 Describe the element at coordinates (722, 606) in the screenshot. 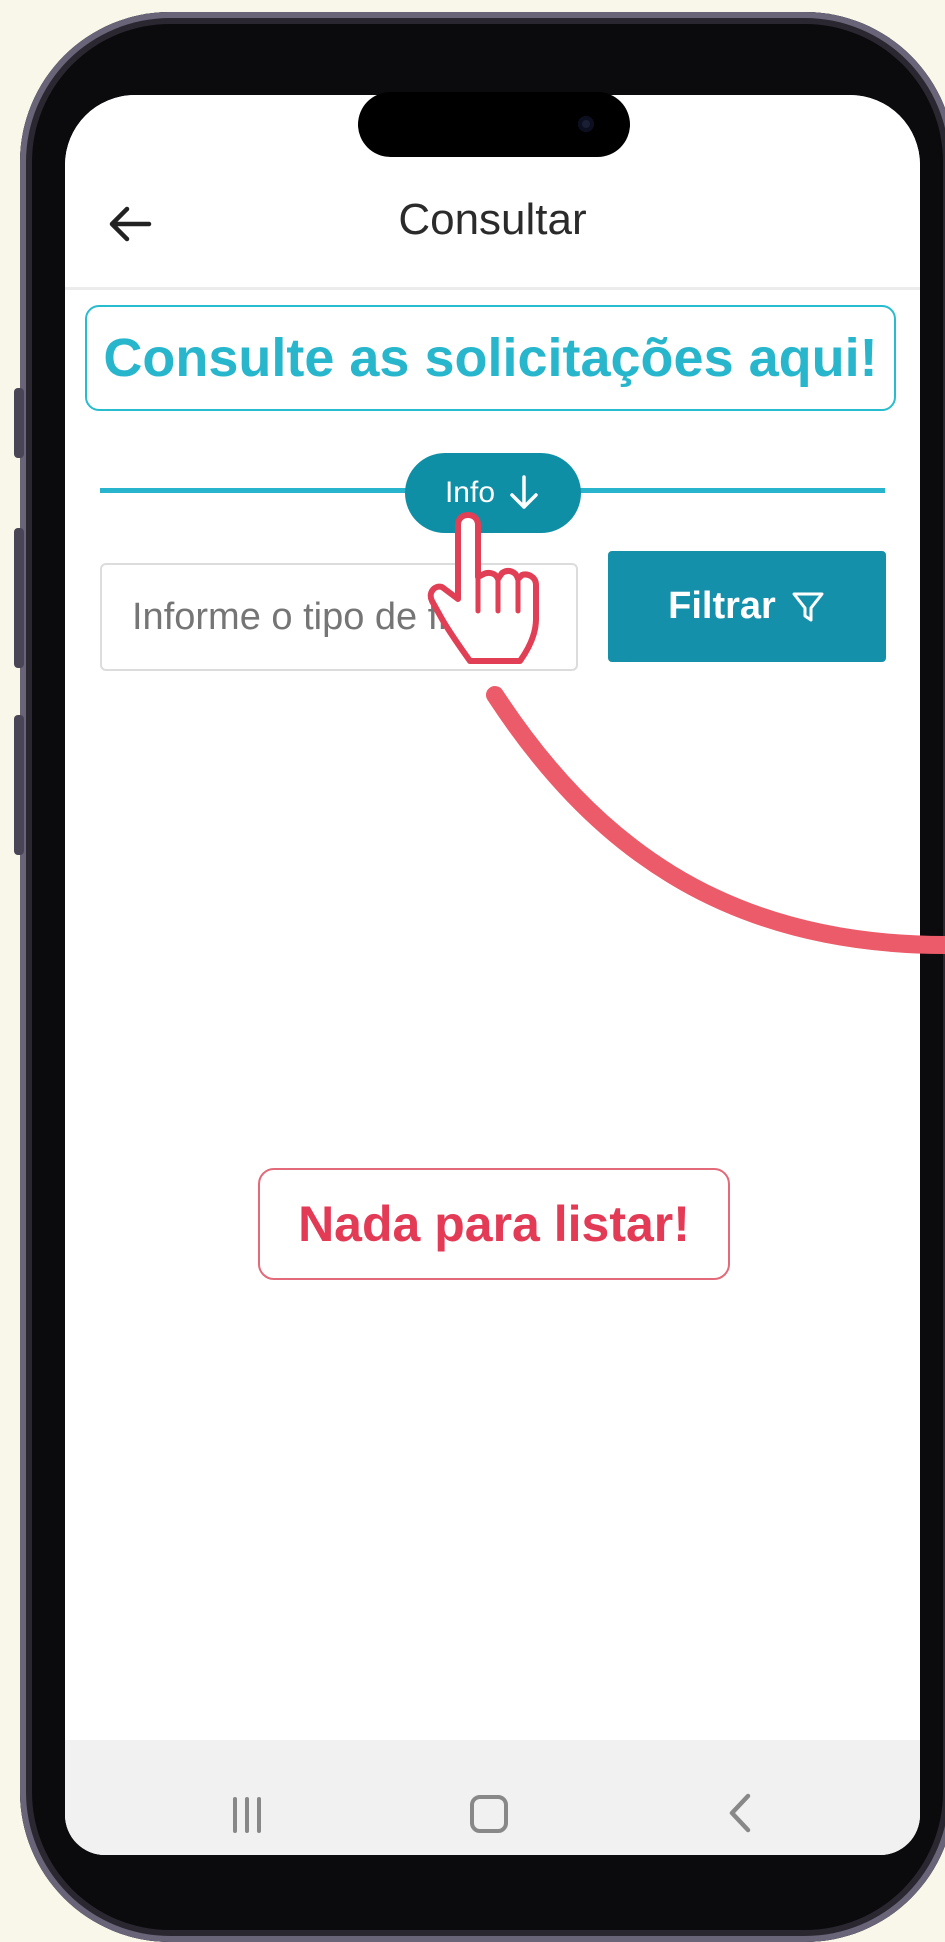

I see `filter-button-label: Filtrar` at that location.